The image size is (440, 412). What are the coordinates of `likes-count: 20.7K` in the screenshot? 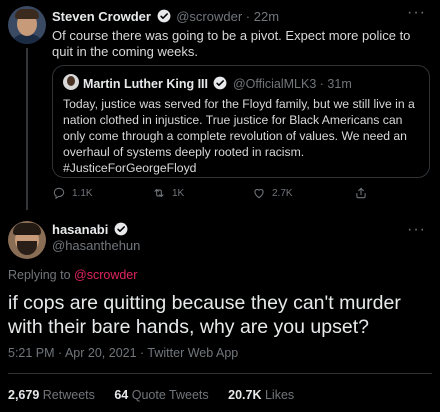 It's located at (245, 395).